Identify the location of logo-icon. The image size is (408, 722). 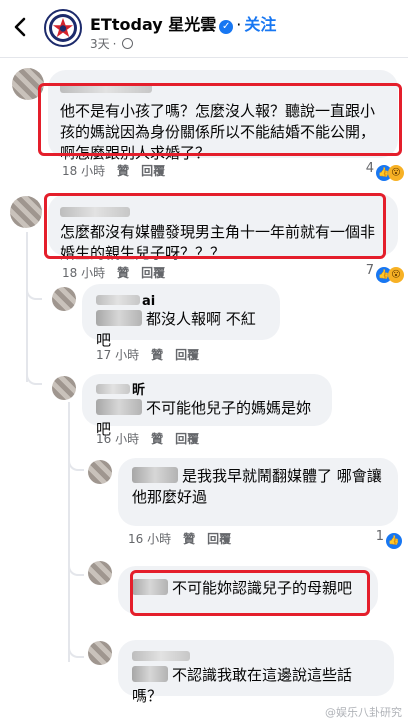
(63, 28).